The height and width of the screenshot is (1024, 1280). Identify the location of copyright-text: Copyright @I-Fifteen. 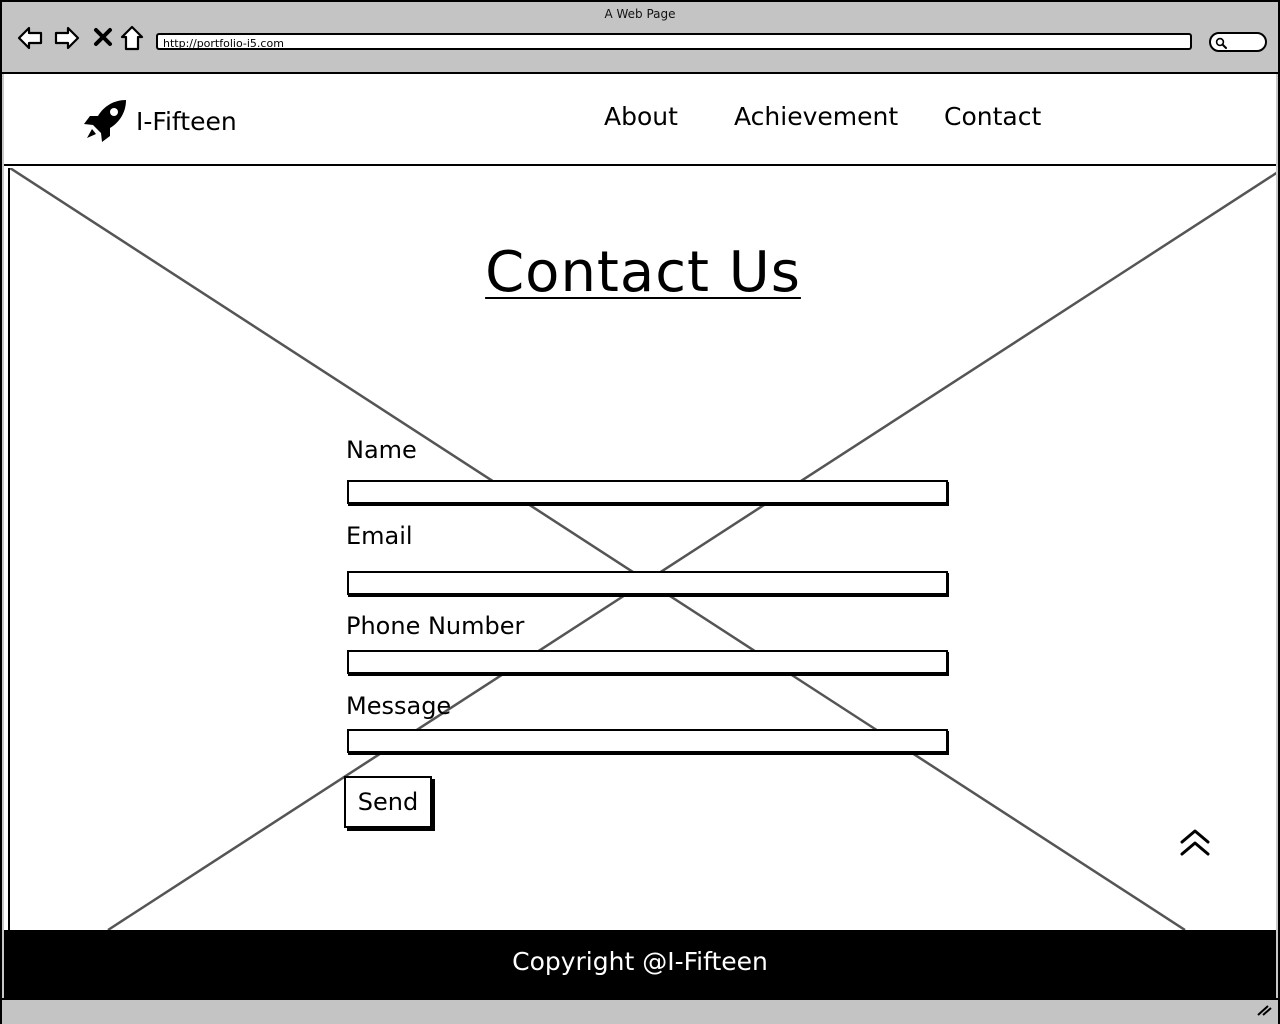
(640, 961).